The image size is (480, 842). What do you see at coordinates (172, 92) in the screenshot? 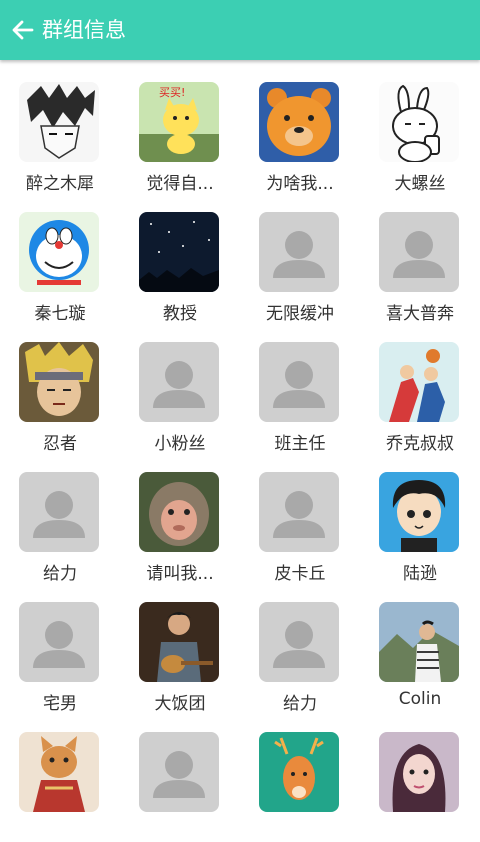
I see `svg-text: 买买!` at bounding box center [172, 92].